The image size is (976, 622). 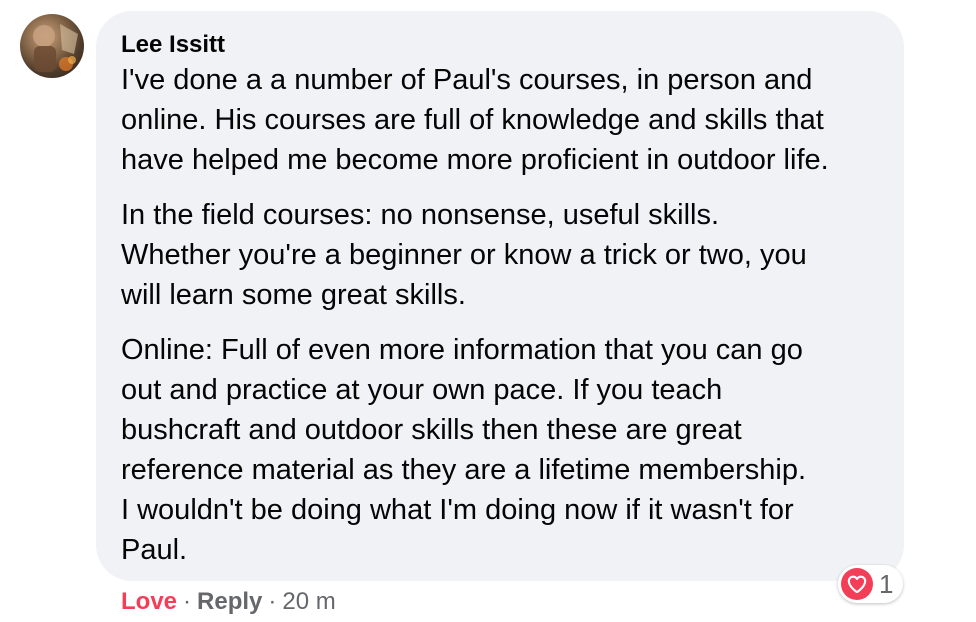 I want to click on comment-actions: Love · Reply · 20 m, so click(x=228, y=602).